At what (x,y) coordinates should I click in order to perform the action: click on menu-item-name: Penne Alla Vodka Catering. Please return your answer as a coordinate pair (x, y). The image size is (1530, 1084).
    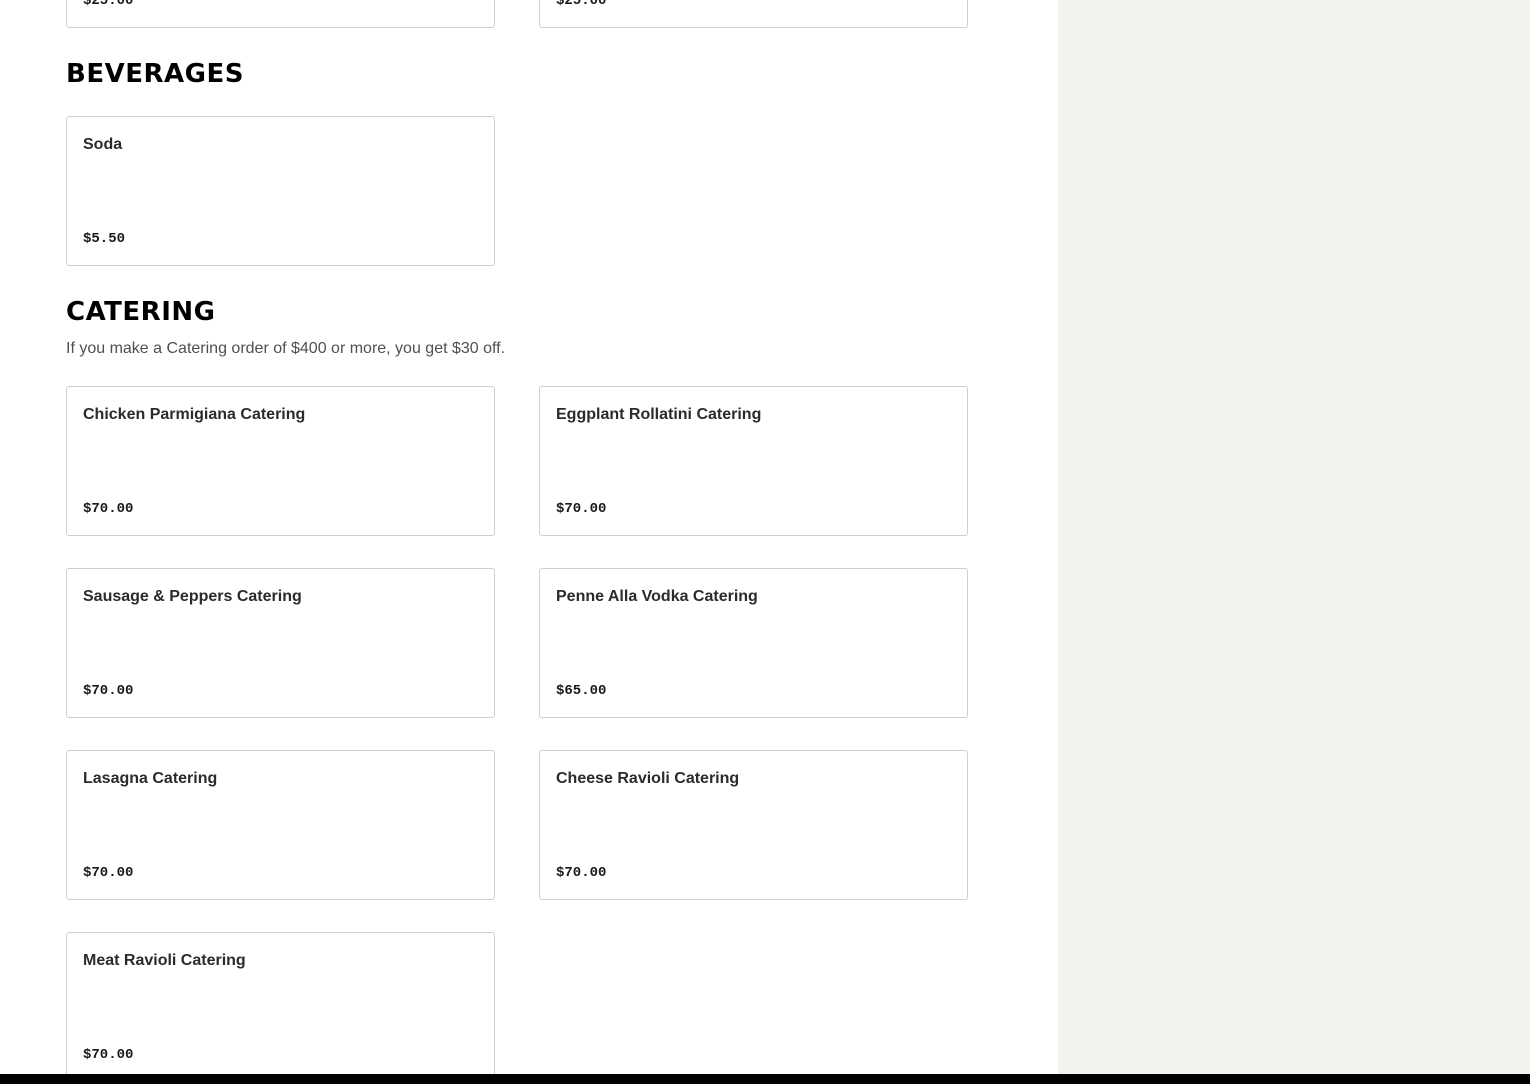
    Looking at the image, I should click on (657, 596).